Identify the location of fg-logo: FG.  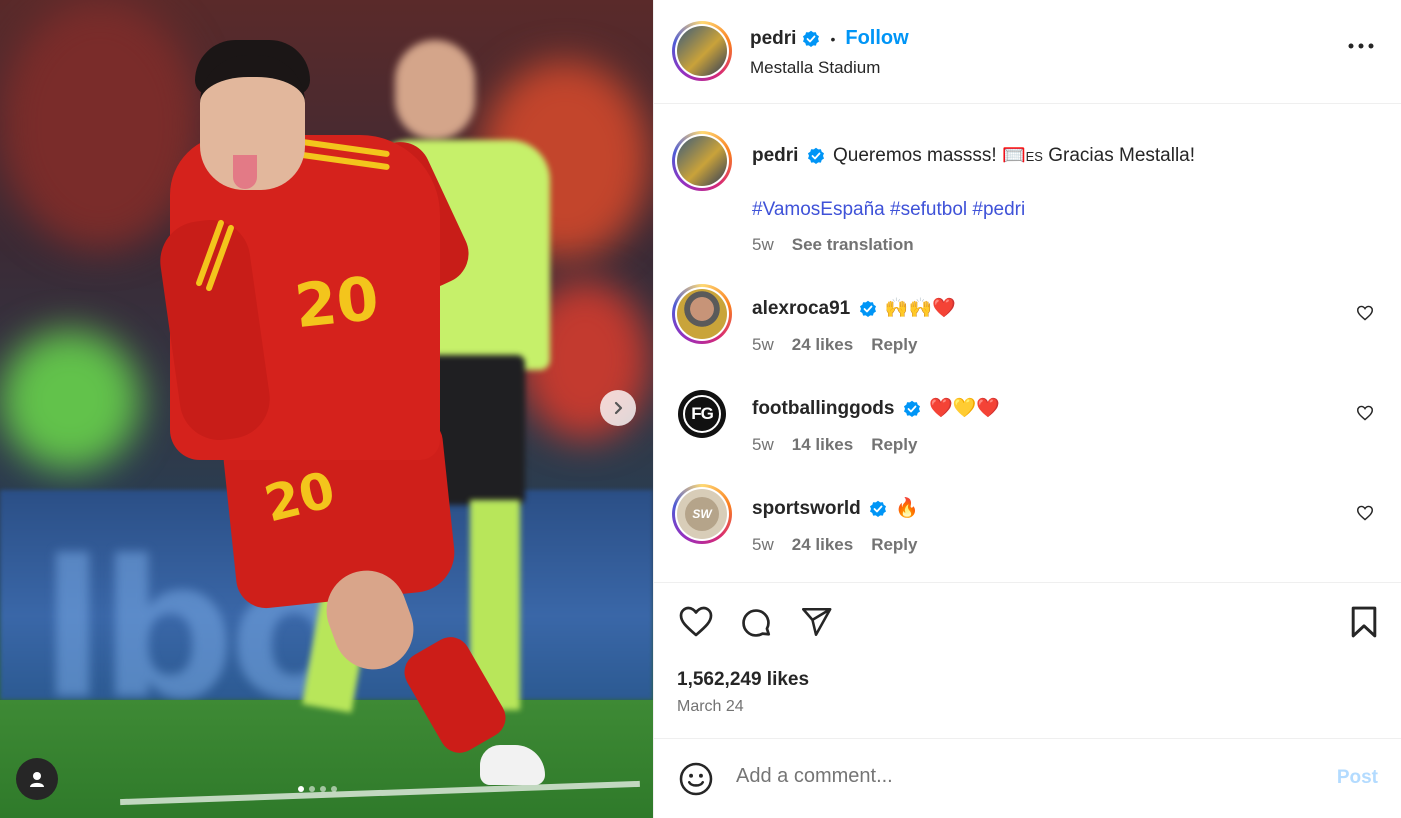
(702, 414).